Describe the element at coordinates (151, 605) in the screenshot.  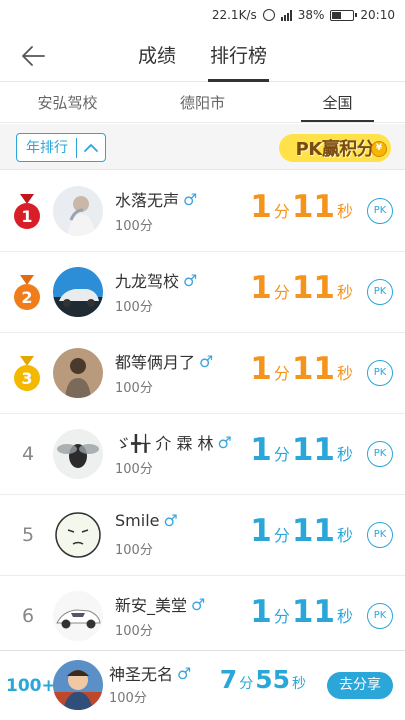
I see `user-name: 新安_美堂` at that location.